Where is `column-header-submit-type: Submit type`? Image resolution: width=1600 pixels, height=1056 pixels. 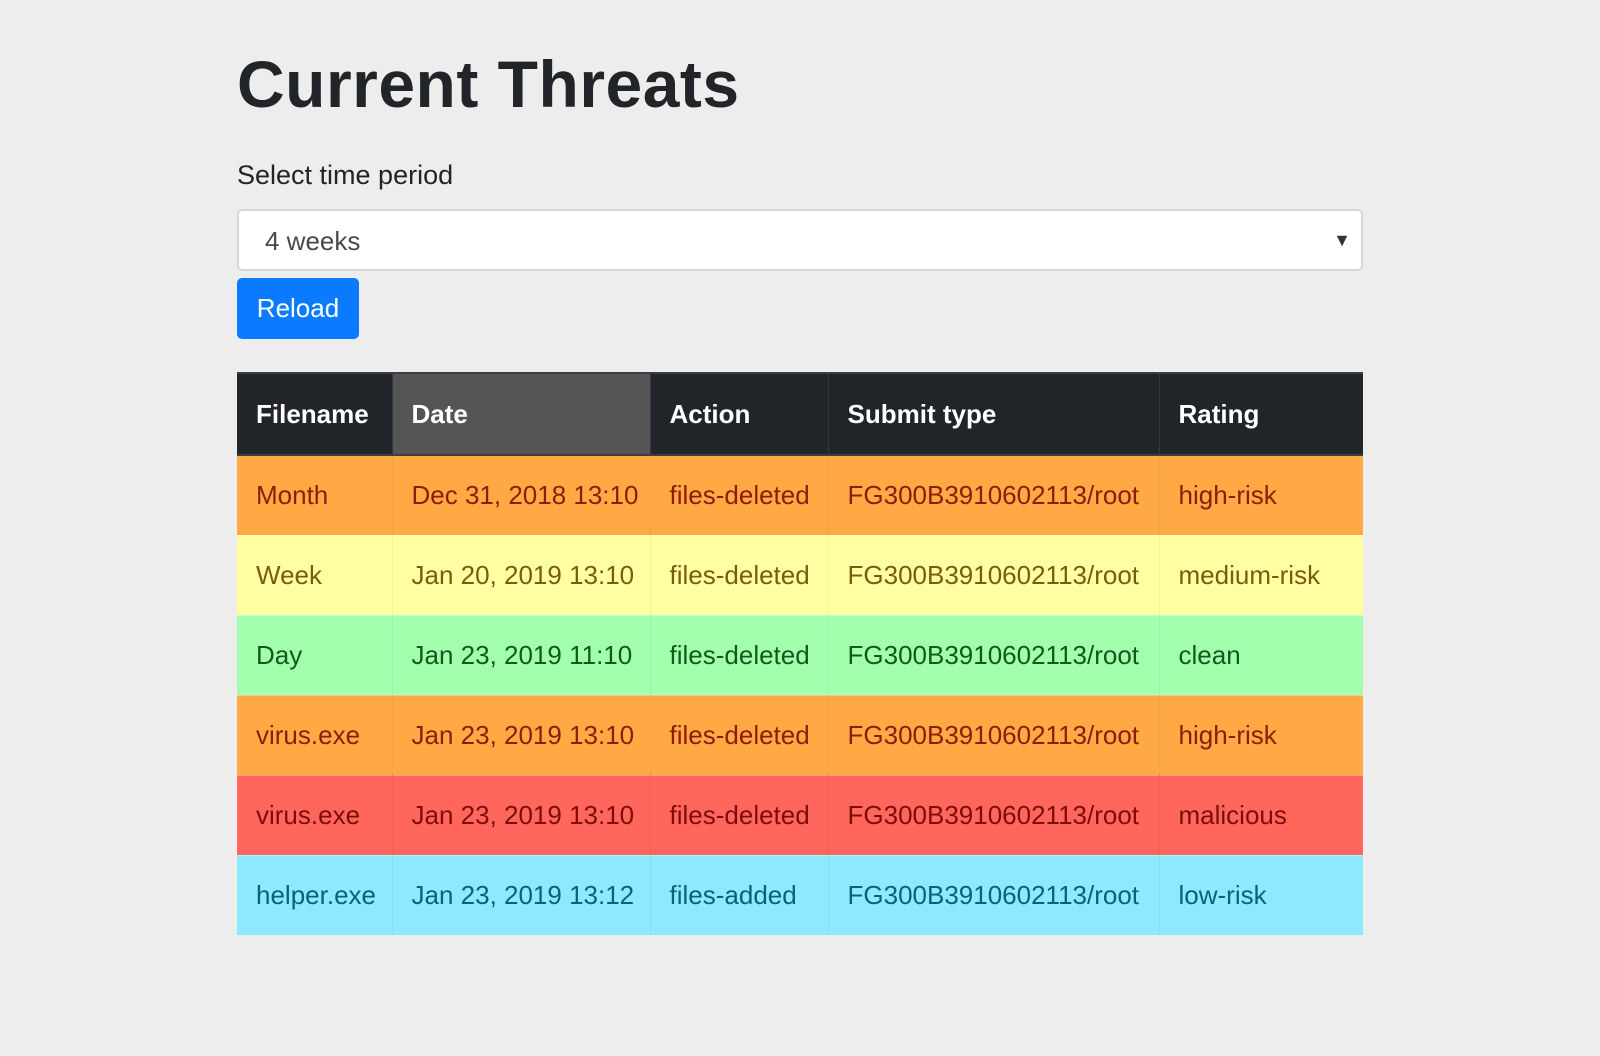
column-header-submit-type: Submit type is located at coordinates (994, 414).